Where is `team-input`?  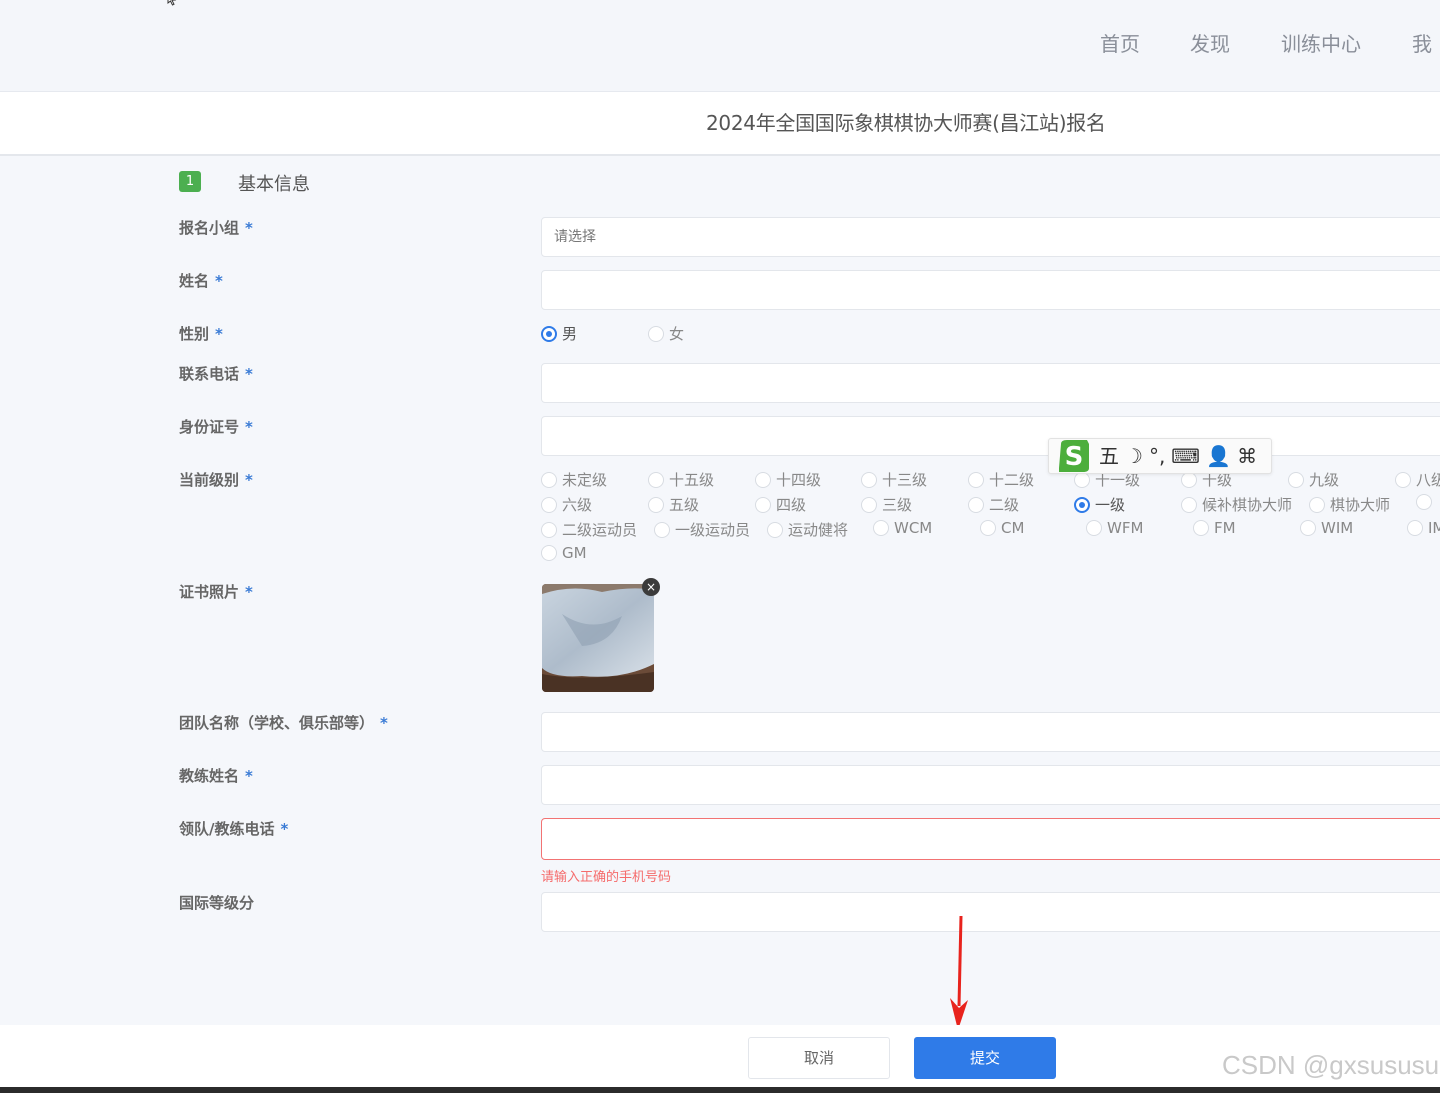
team-input is located at coordinates (991, 732).